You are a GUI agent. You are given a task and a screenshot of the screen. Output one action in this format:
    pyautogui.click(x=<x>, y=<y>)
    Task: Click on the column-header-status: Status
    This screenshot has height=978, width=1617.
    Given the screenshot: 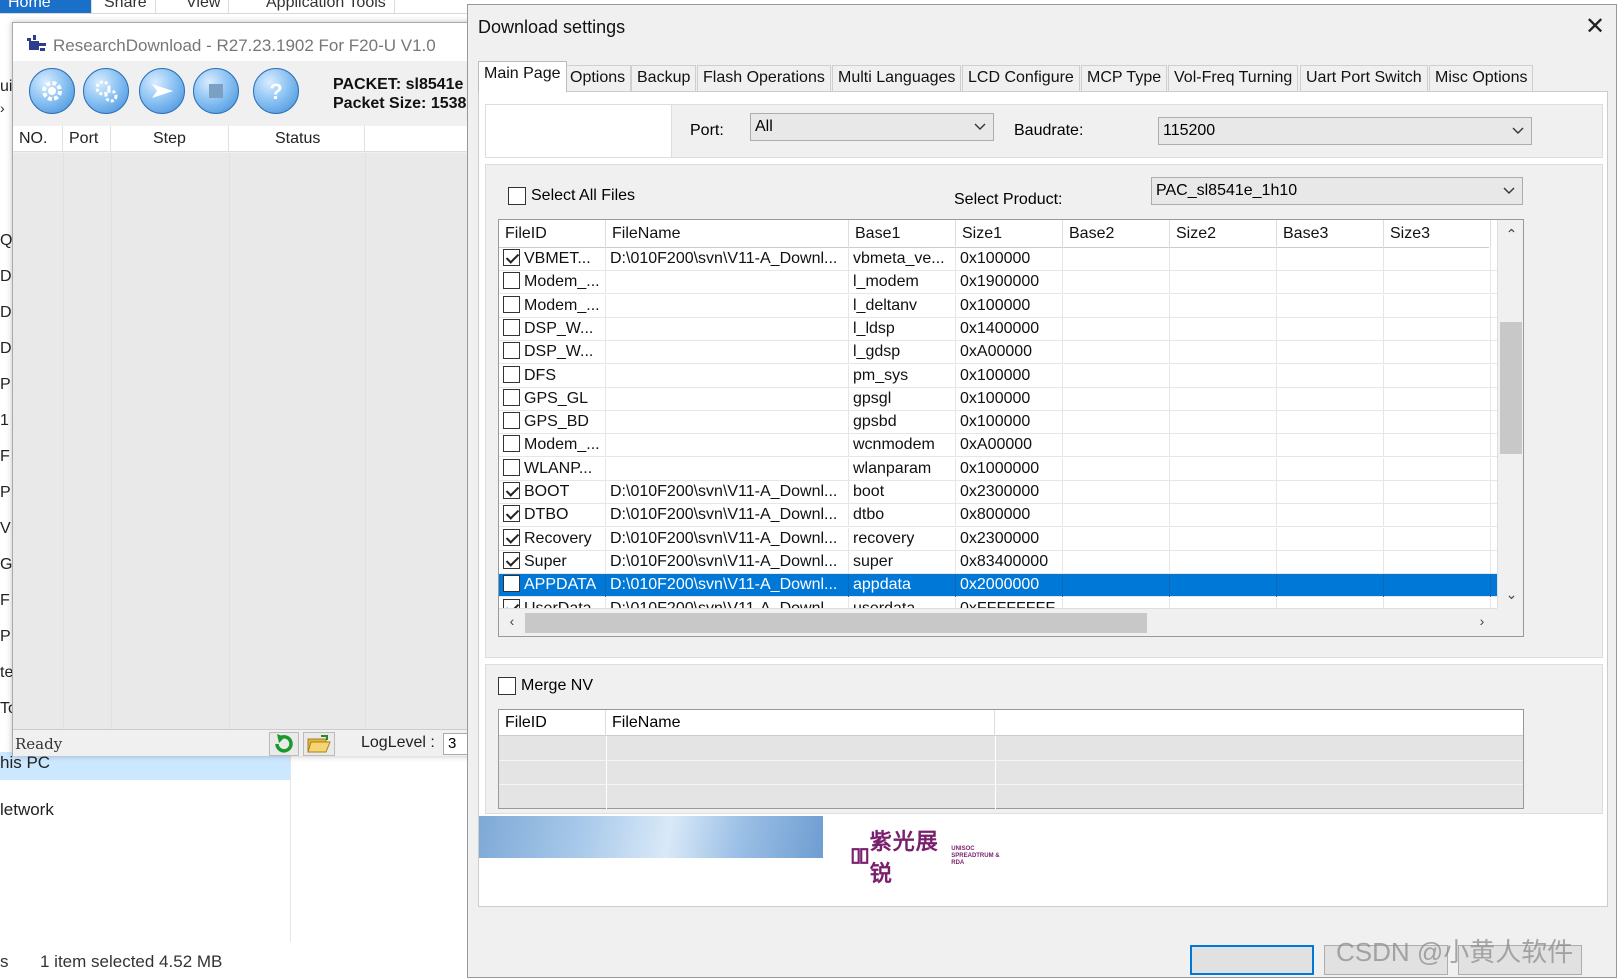 What is the action you would take?
    pyautogui.click(x=297, y=139)
    